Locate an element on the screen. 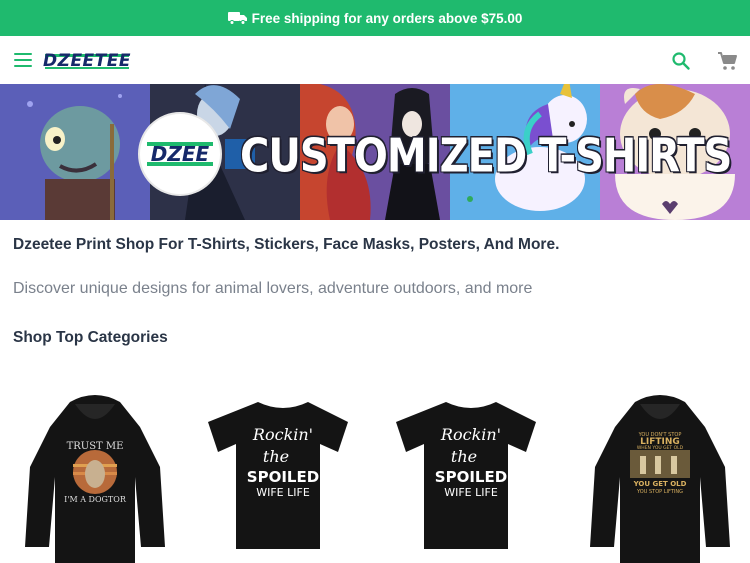 The width and height of the screenshot is (750, 563). product-2-line-1: Rockin' is located at coordinates (282, 434).